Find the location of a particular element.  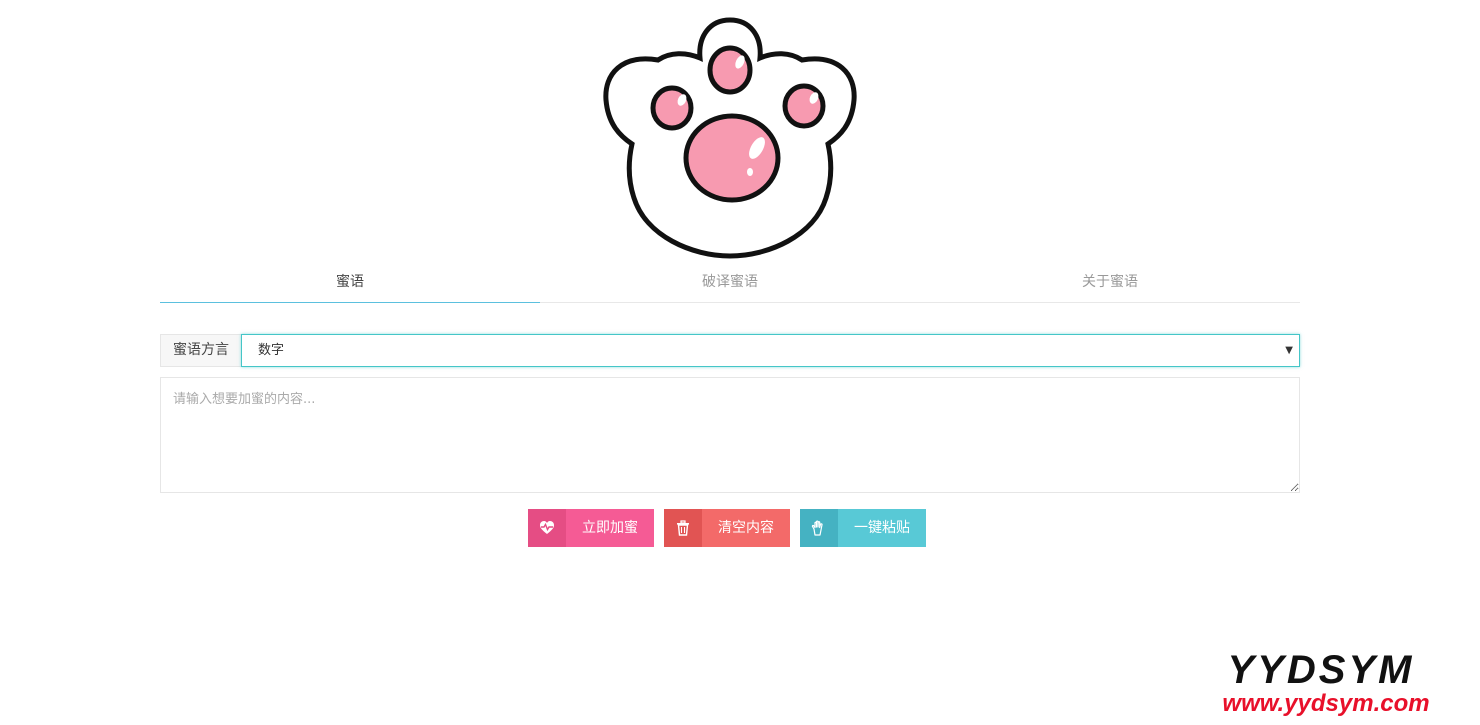

paste-button: 一键粘贴 is located at coordinates (863, 528).